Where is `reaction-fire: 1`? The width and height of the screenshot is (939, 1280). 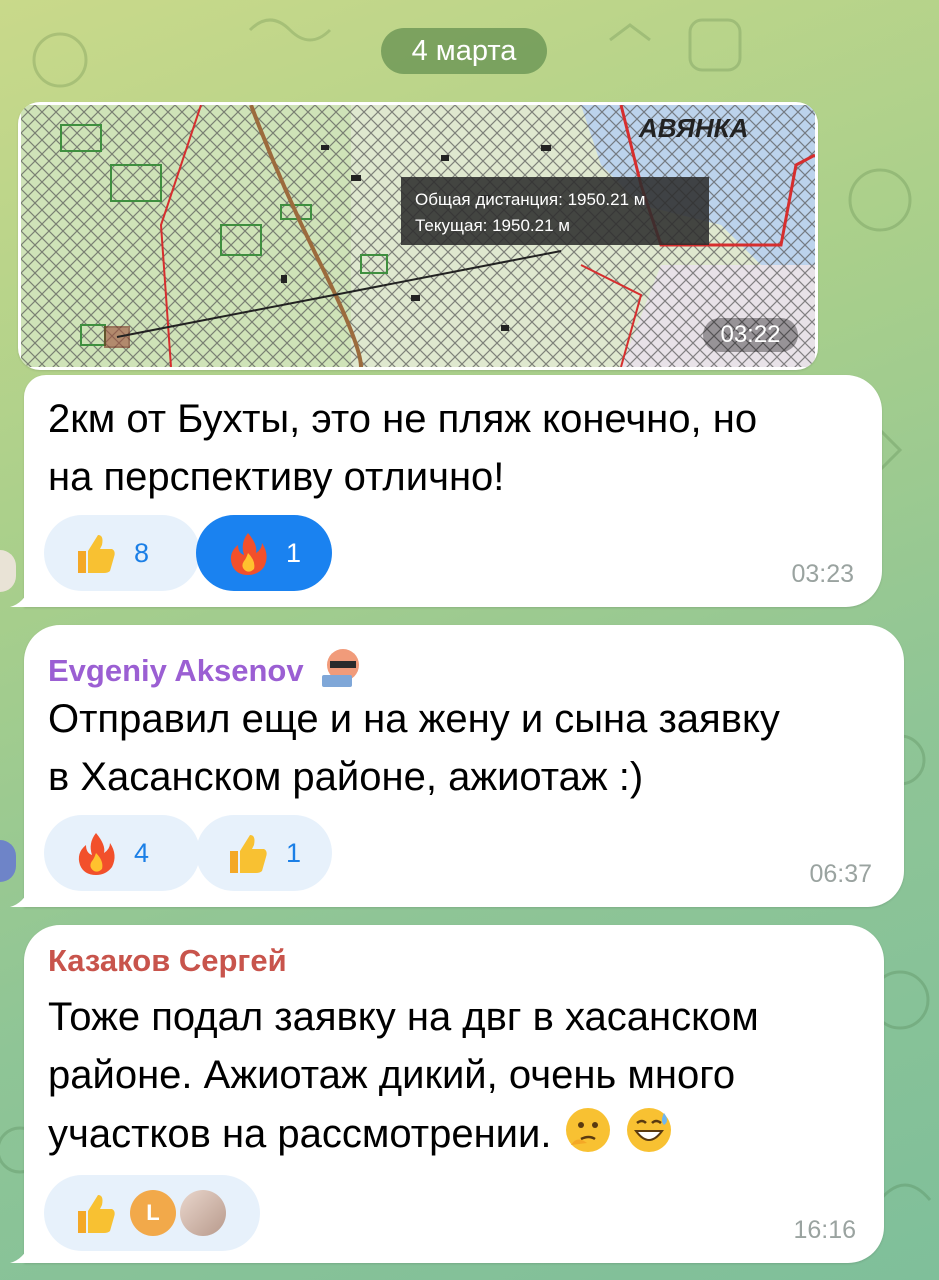 reaction-fire: 1 is located at coordinates (264, 553).